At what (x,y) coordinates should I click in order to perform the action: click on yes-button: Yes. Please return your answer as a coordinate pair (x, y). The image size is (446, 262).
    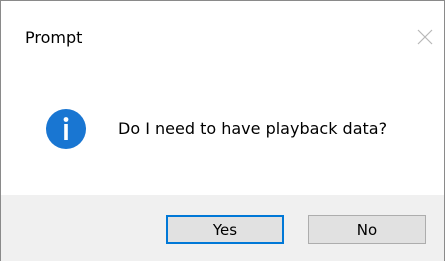
    Looking at the image, I should click on (225, 229).